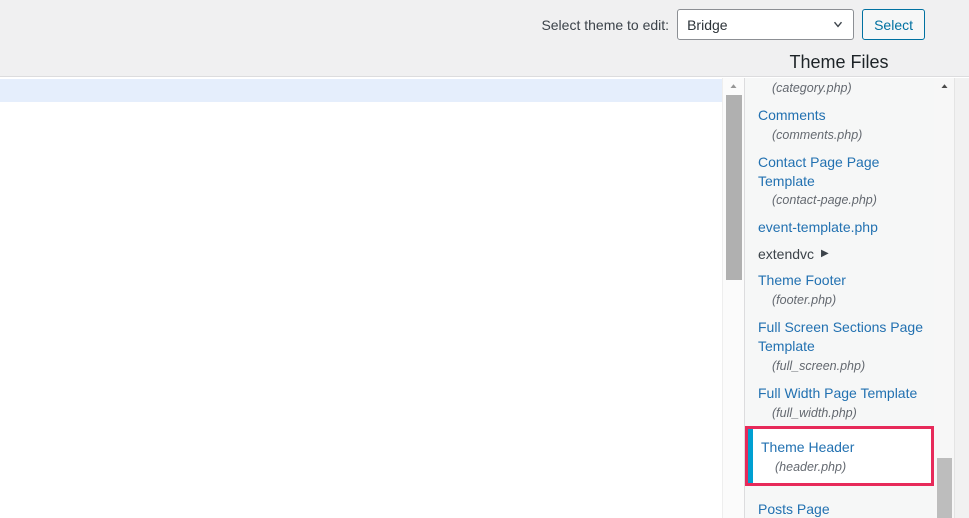  Describe the element at coordinates (825, 254) in the screenshot. I see `chevron-right-icon: ▶` at that location.